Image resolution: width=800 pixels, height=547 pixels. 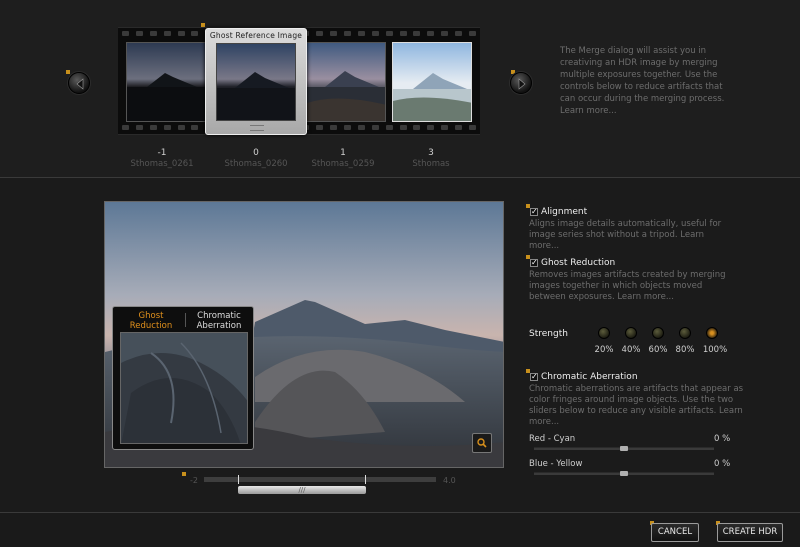 What do you see at coordinates (658, 350) in the screenshot?
I see `strength-60-label: 60%` at bounding box center [658, 350].